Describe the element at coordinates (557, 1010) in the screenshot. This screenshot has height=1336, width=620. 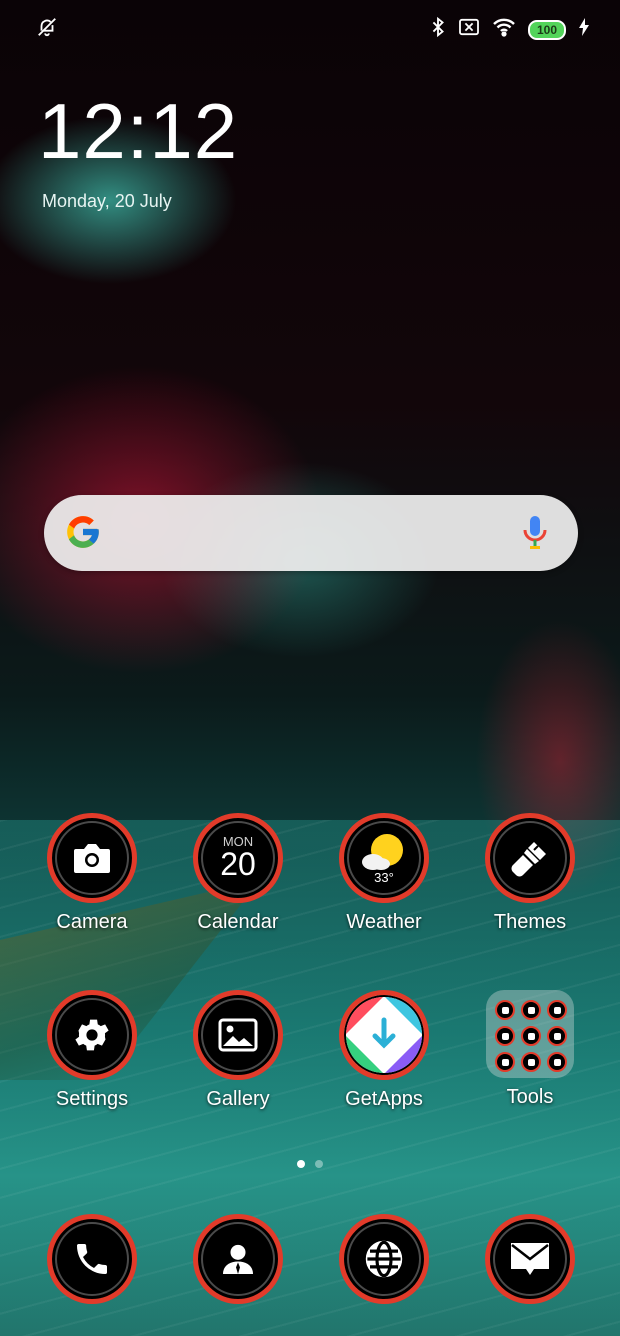
I see `screenshot-mini-icon` at that location.